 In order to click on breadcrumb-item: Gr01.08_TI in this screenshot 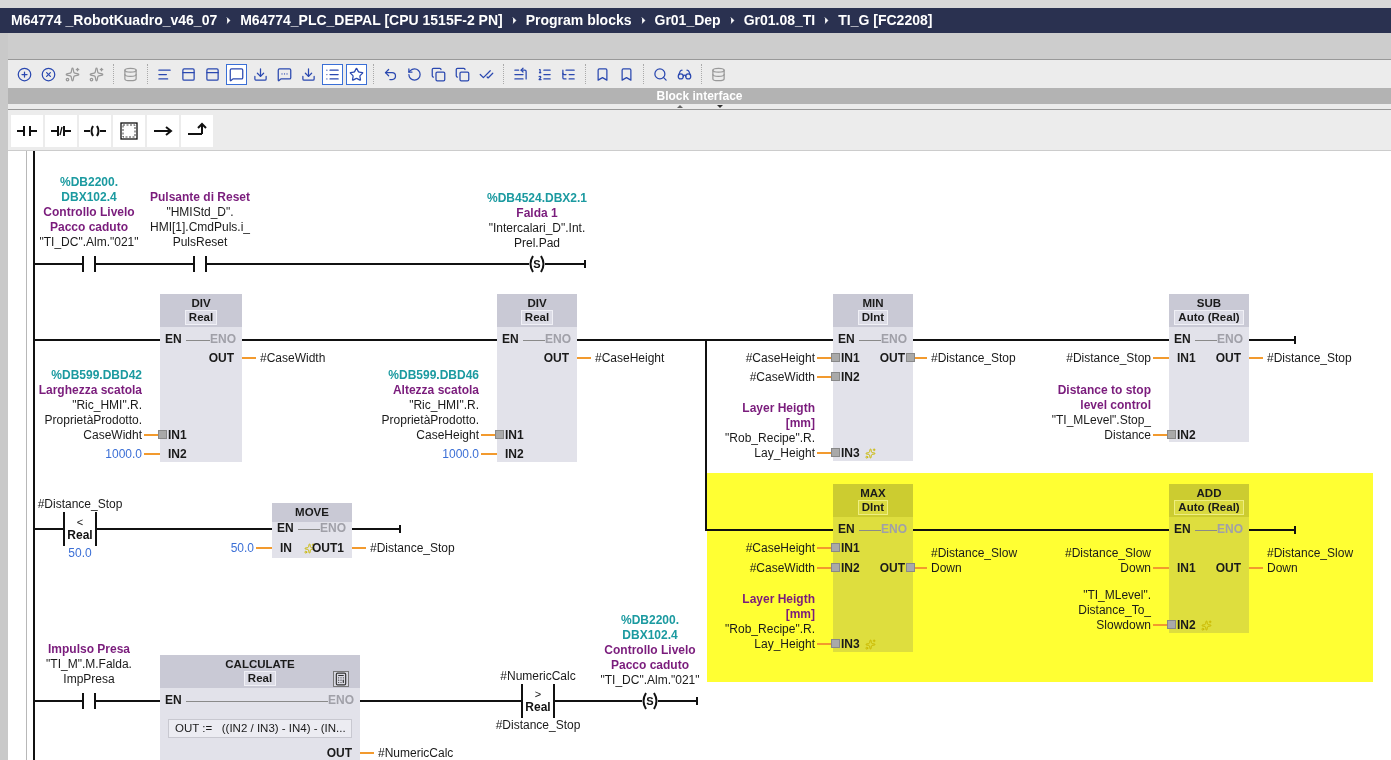, I will do `click(779, 20)`.